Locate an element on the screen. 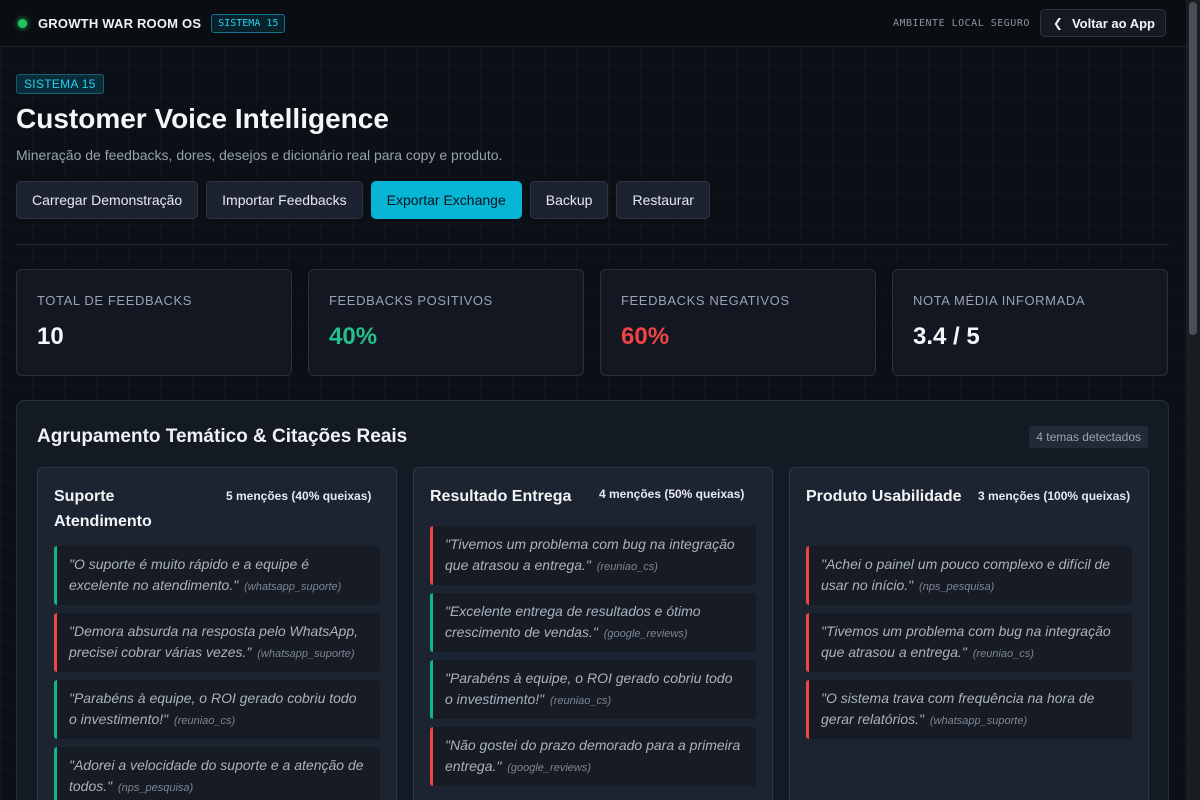 This screenshot has height=800, width=1200. stat-card-positive: FEEDBACKS POSITIVOS 40% is located at coordinates (446, 322).